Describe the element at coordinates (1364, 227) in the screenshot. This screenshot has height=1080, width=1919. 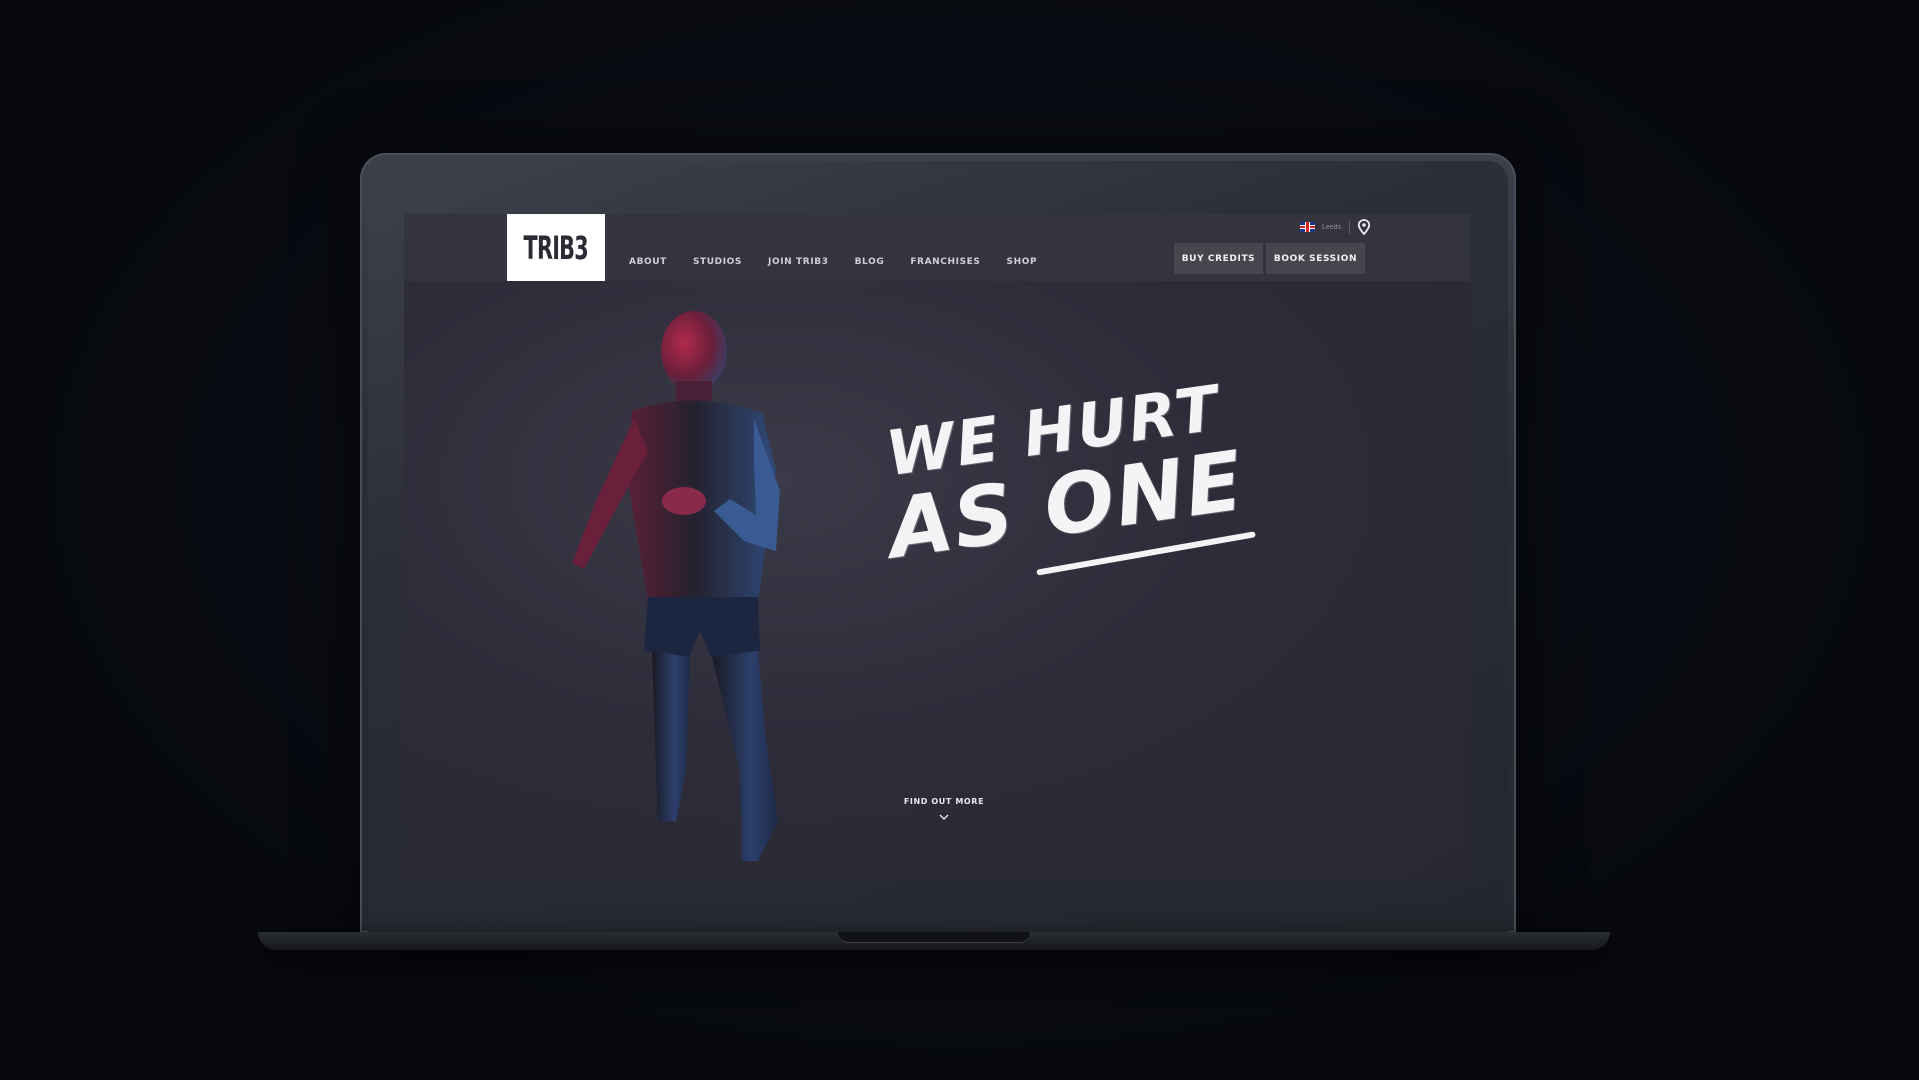
I see `map-pin-icon` at that location.